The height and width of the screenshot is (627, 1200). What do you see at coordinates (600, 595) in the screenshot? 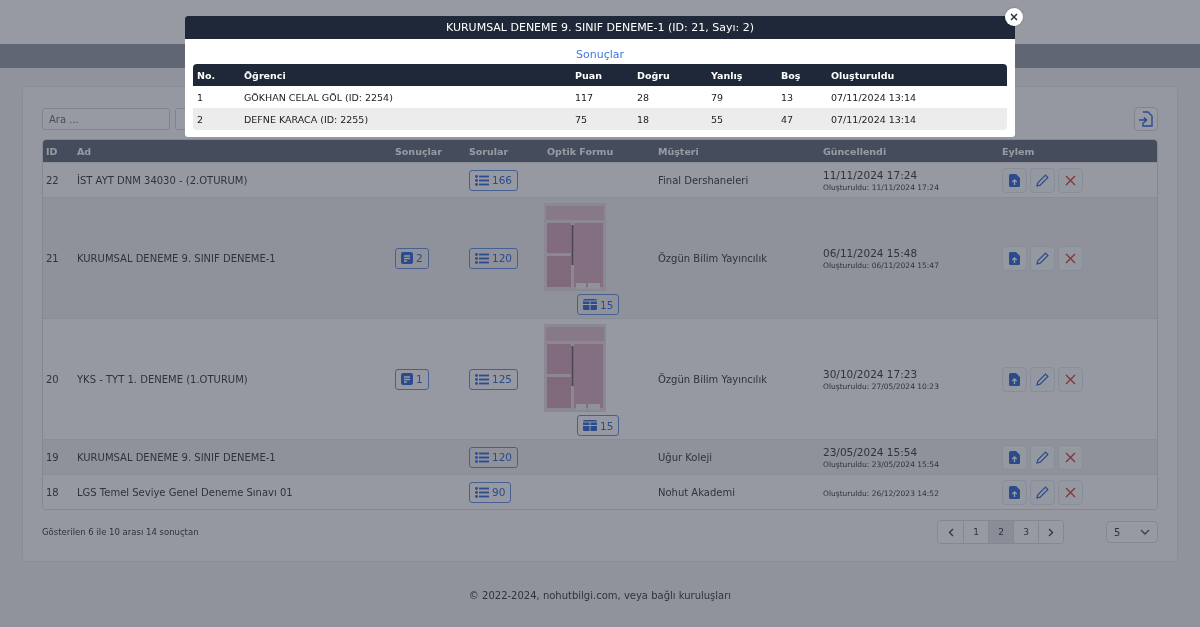
I see `copyright-text: © 2022-2024, nohutbilgi.com, veya bağlı kuruluşları` at bounding box center [600, 595].